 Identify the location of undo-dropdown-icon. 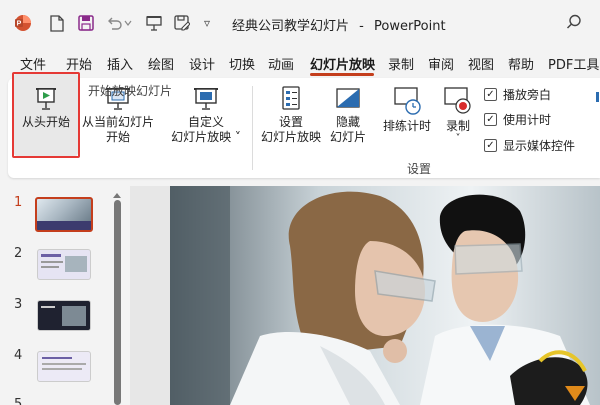
(128, 23).